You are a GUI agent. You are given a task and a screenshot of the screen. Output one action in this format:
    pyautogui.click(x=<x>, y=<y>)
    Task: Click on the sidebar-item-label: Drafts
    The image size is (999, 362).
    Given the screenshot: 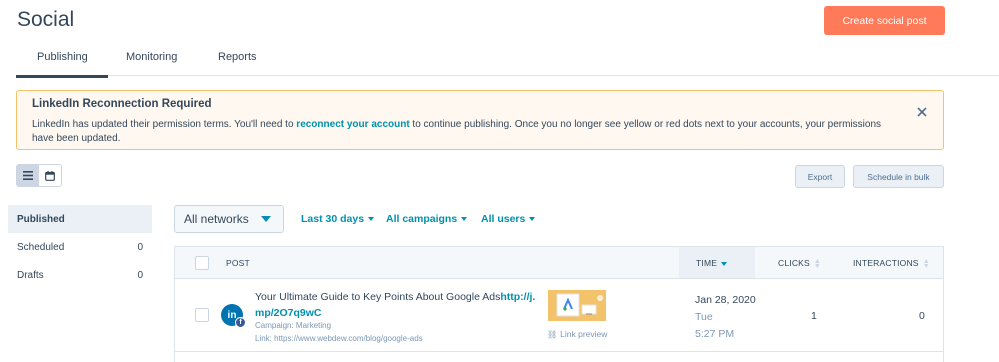 What is the action you would take?
    pyautogui.click(x=30, y=275)
    